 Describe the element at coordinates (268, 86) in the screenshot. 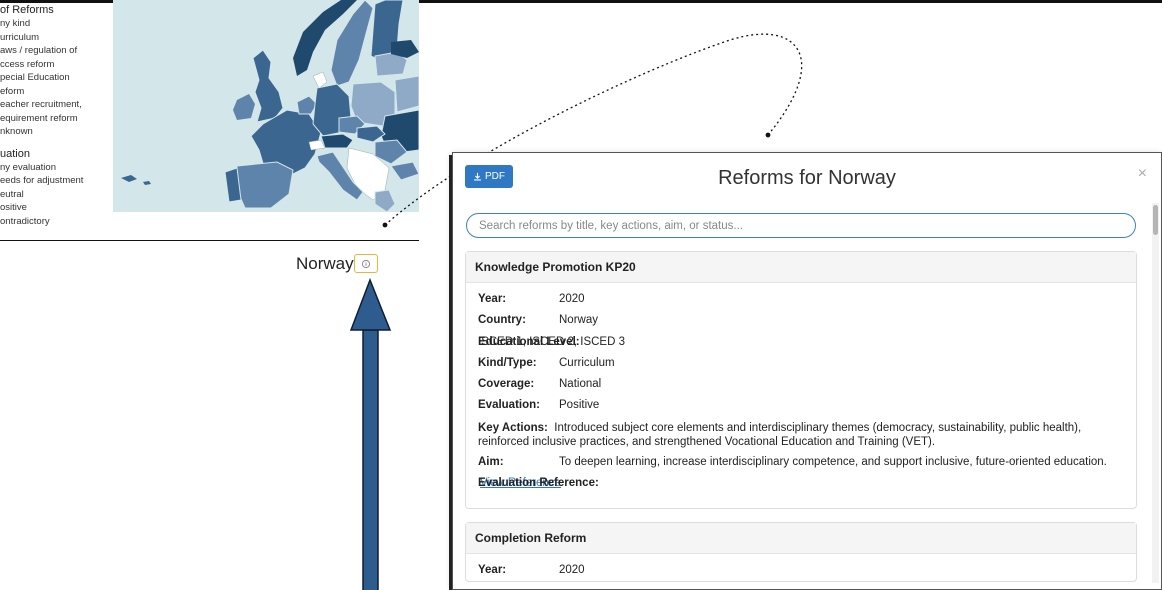

I see `country-uk` at that location.